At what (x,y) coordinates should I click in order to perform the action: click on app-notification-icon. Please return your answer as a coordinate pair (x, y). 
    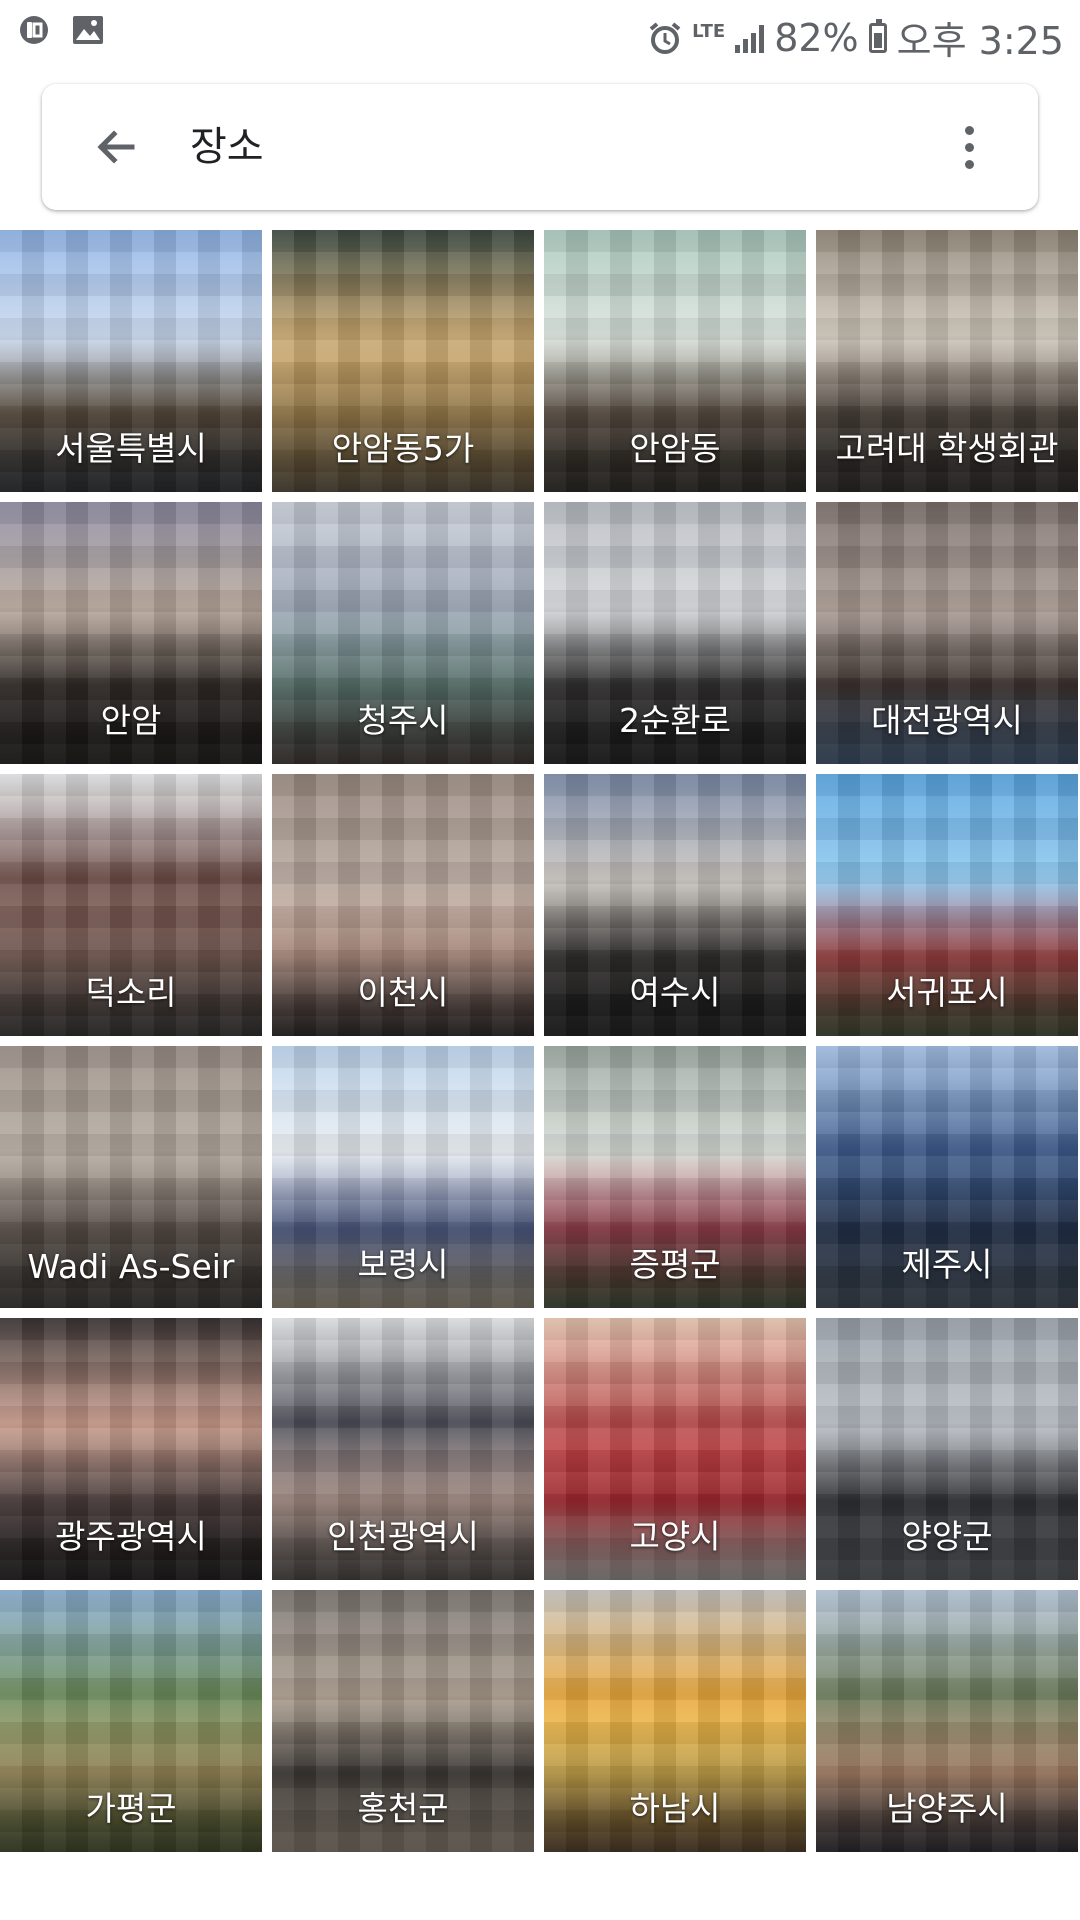
    Looking at the image, I should click on (34, 30).